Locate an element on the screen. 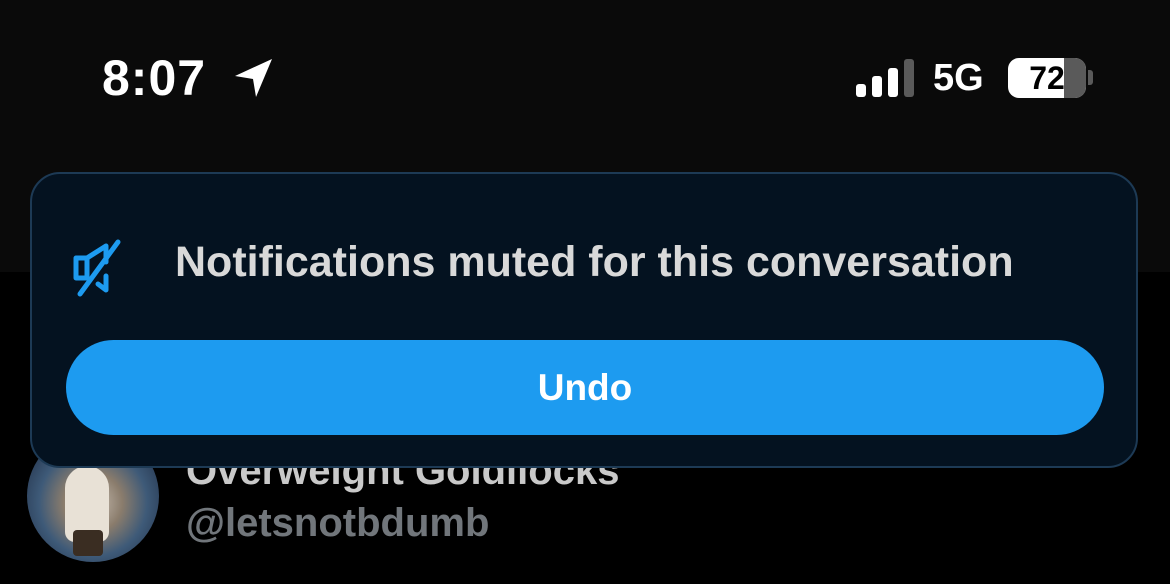  status-time: 8:07 is located at coordinates (154, 78).